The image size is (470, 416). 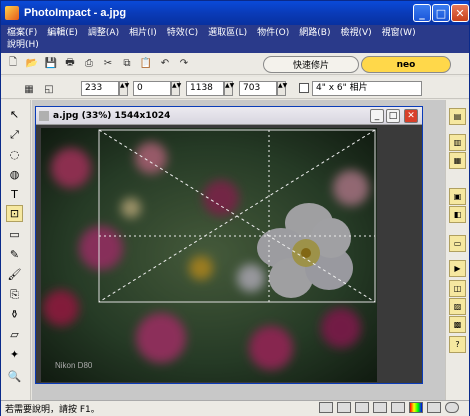 I want to click on document-icon, so click(x=44, y=115).